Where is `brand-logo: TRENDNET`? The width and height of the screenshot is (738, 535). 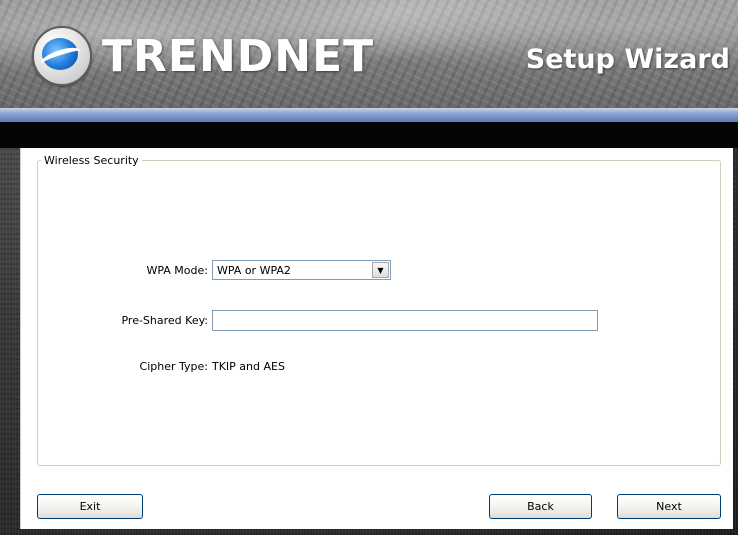
brand-logo: TRENDNET is located at coordinates (203, 56).